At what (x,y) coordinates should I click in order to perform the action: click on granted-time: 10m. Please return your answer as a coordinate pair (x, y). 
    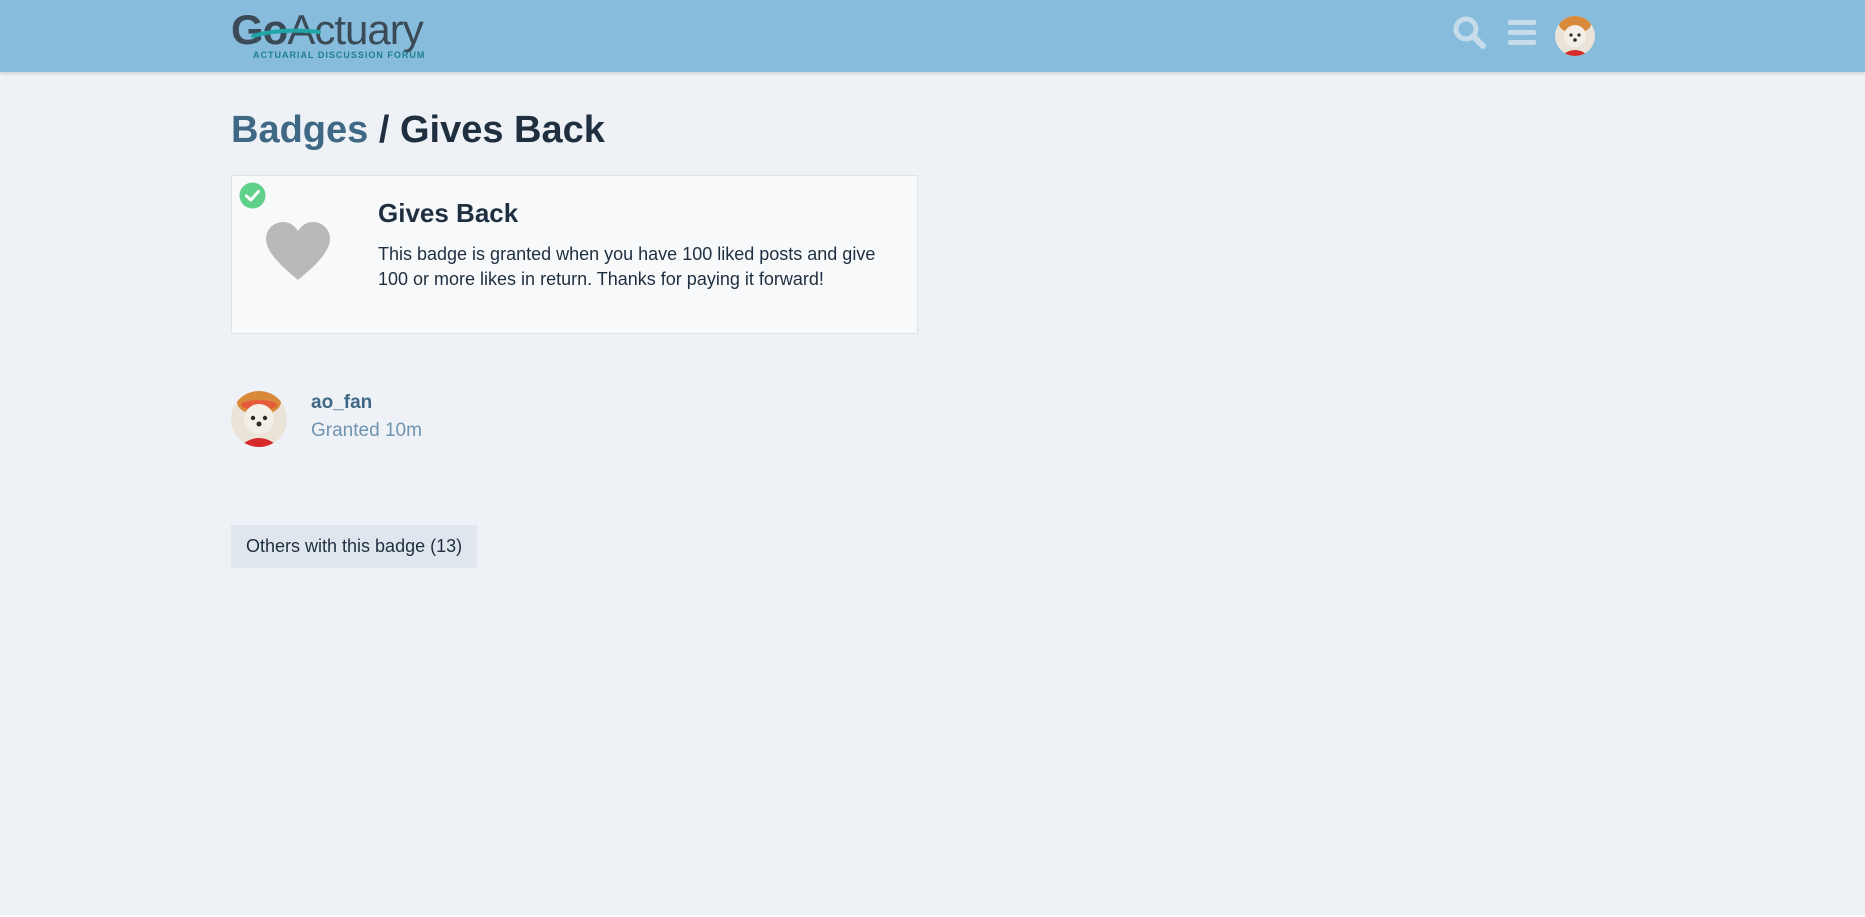
    Looking at the image, I should click on (403, 430).